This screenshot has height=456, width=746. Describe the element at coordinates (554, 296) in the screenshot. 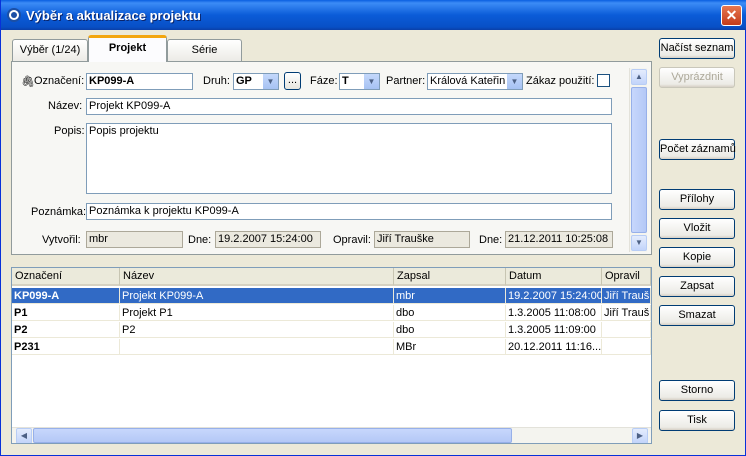

I see `cell-datum: 19.2.2007 15:24:00` at that location.